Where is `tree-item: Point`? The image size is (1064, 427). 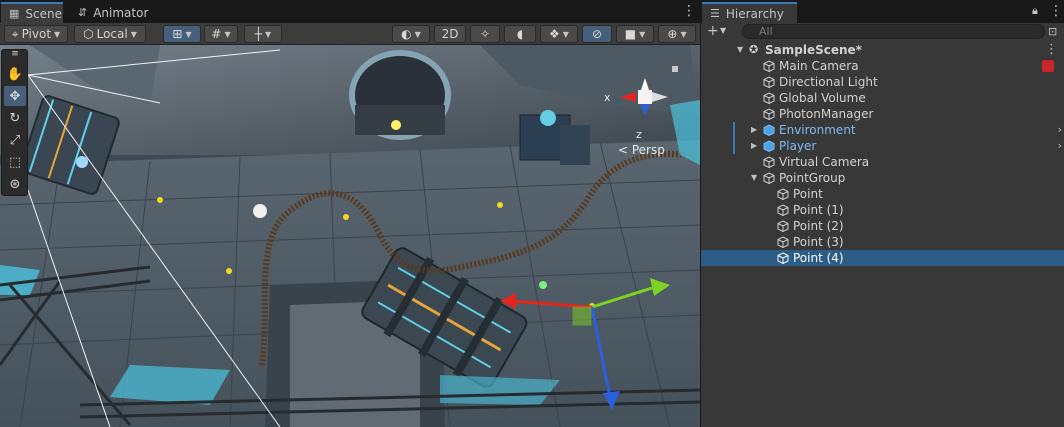
tree-item: Point is located at coordinates (882, 194).